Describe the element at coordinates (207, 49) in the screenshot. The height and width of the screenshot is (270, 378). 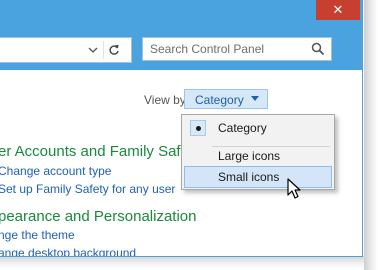
I see `search-placeholder: Search Control Panel` at that location.